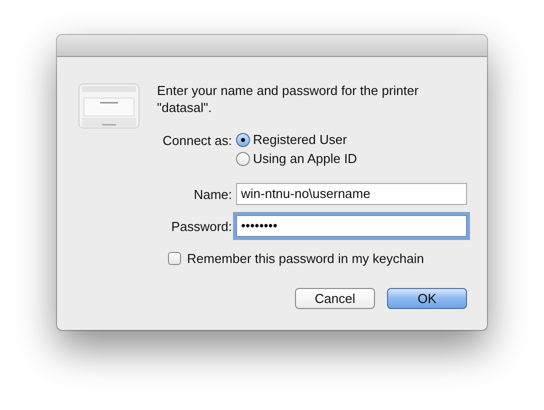  Describe the element at coordinates (197, 140) in the screenshot. I see `connect-as-label: Connect as:` at that location.